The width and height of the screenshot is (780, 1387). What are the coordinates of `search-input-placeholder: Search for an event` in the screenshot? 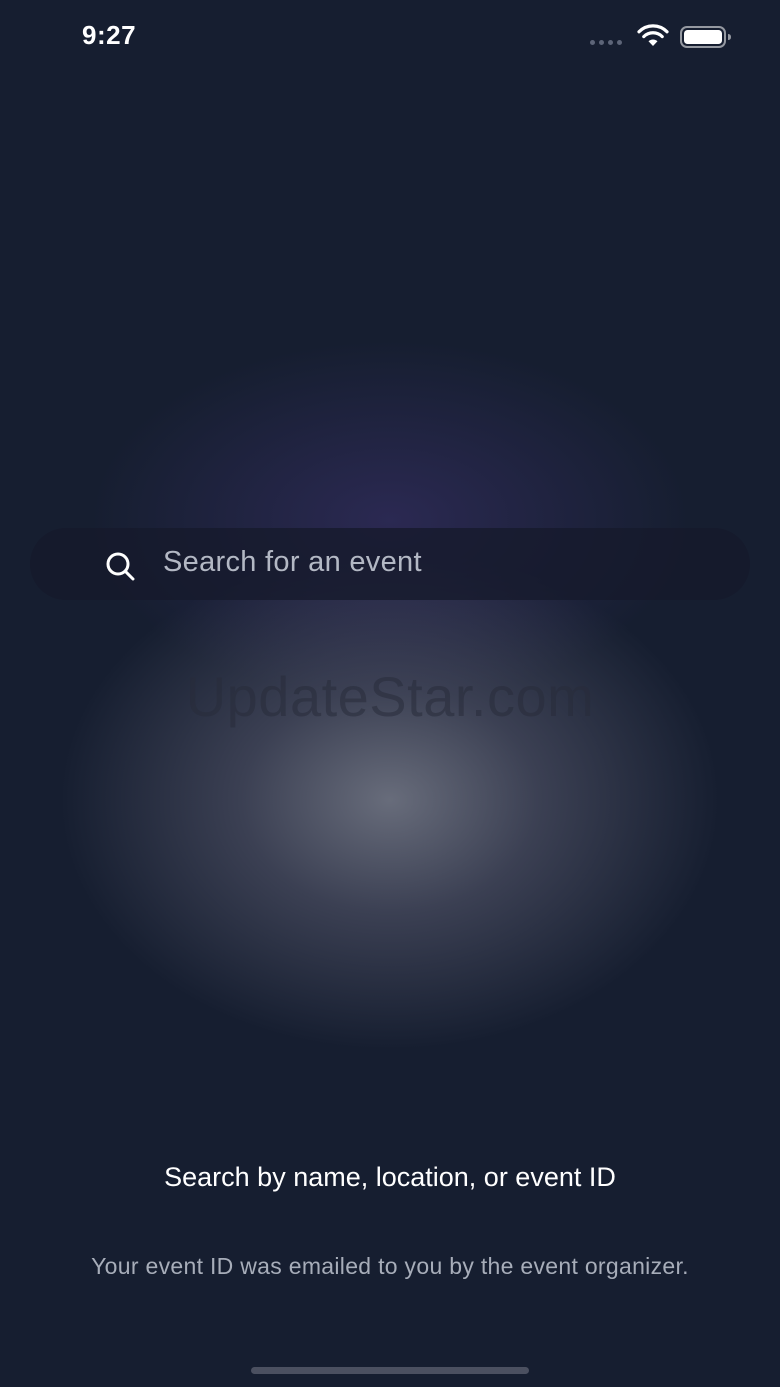 It's located at (292, 562).